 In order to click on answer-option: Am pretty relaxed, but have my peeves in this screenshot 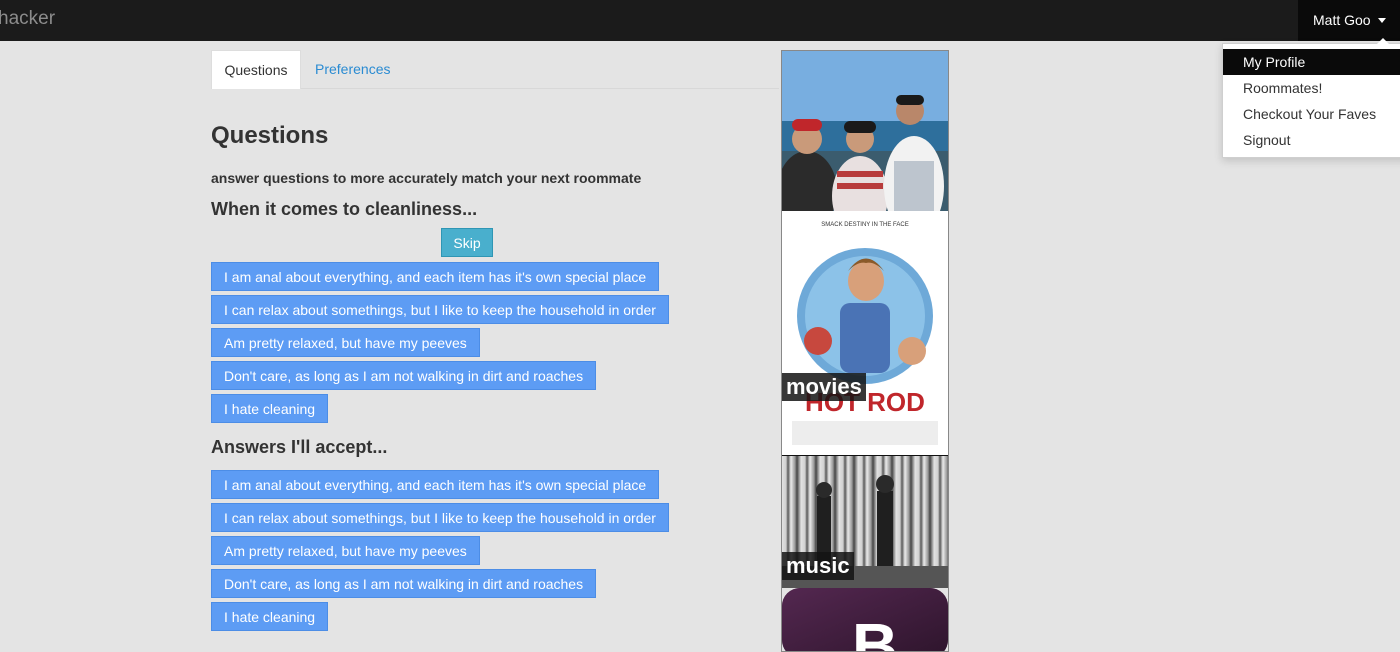, I will do `click(345, 342)`.